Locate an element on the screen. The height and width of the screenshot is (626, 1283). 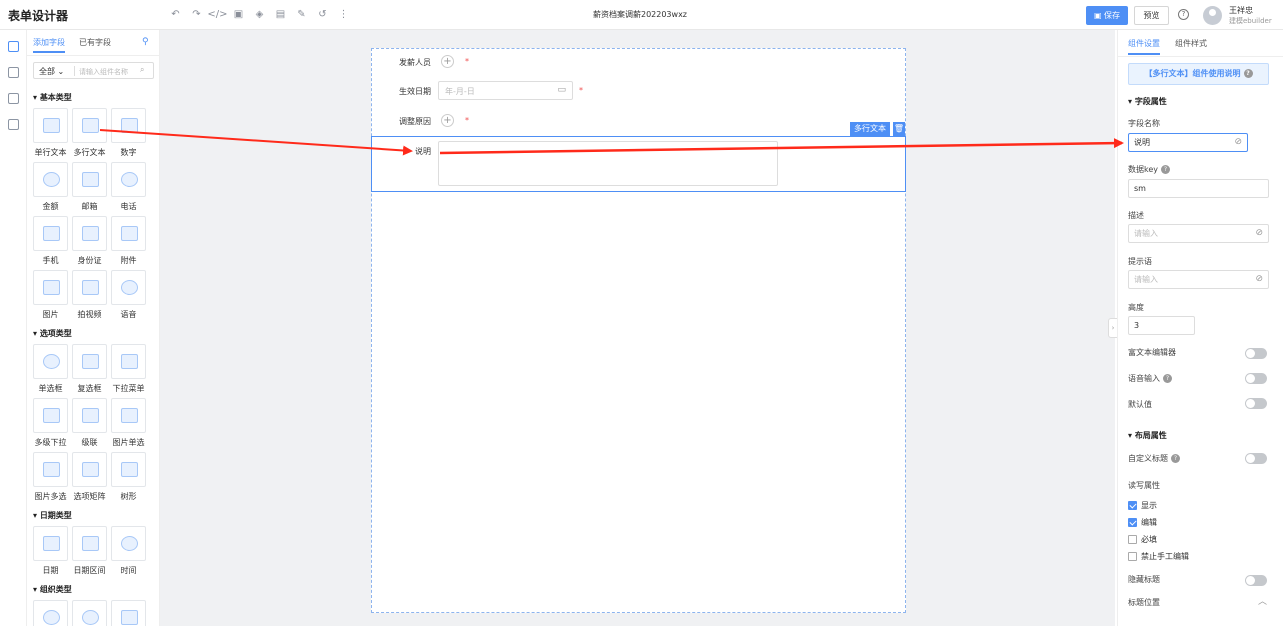
usage-notice: 【多行文本】组件使用说明? is located at coordinates (1198, 74).